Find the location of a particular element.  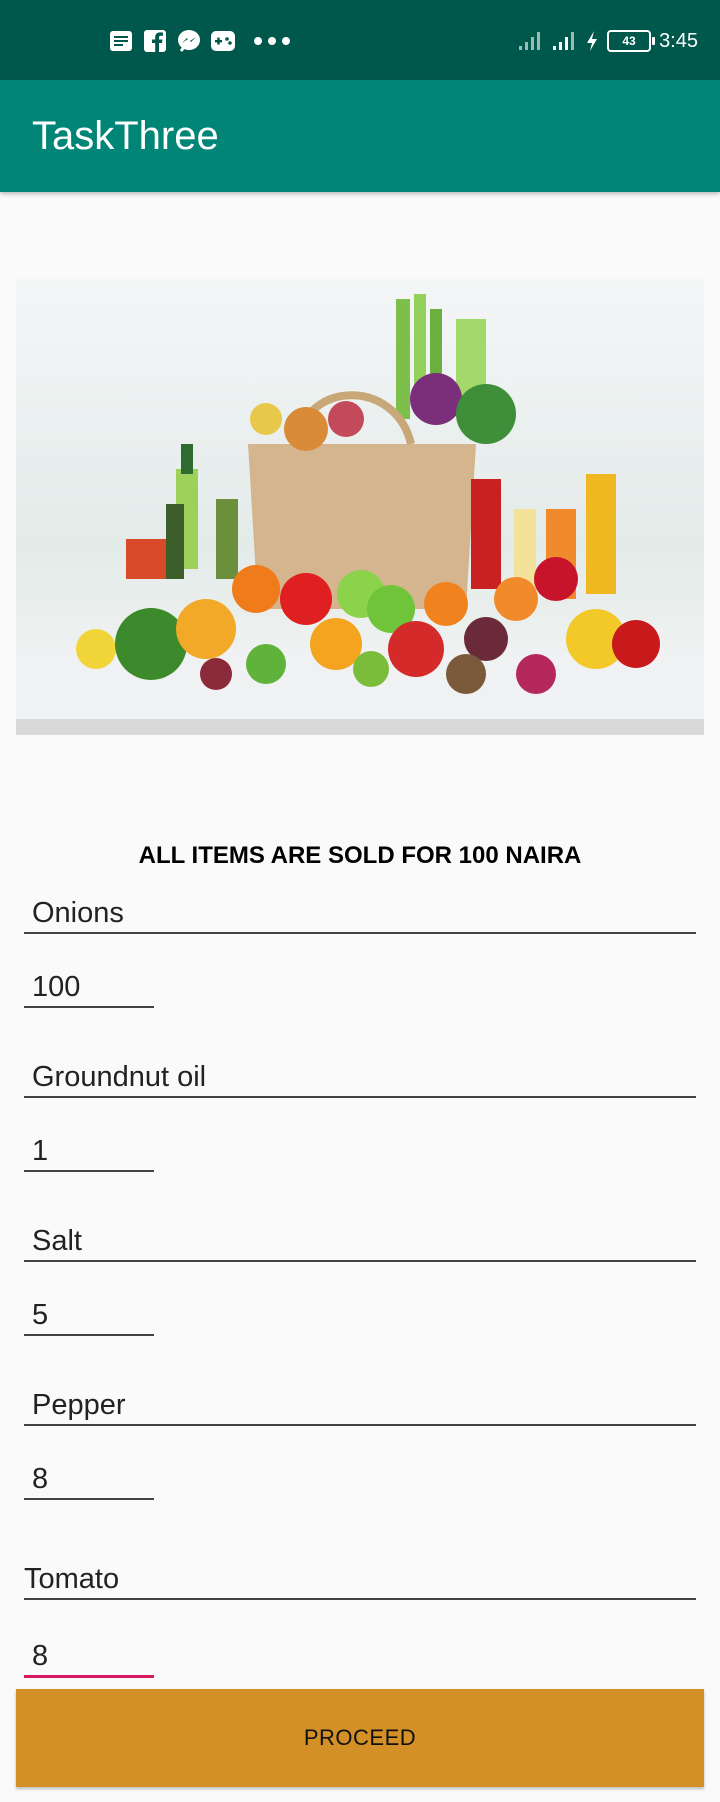

item-name-field-onions: Onions is located at coordinates (360, 908).